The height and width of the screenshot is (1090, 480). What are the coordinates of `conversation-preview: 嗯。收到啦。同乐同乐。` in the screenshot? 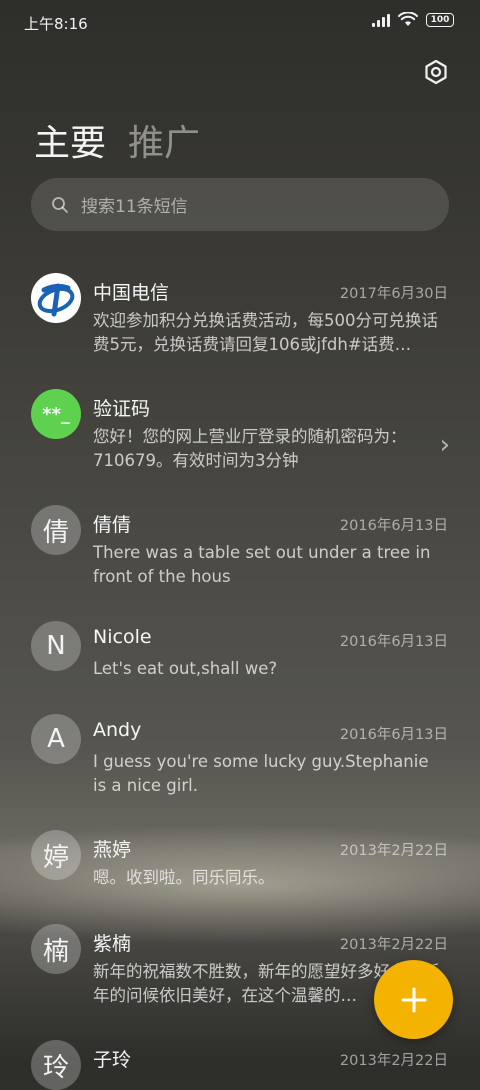 It's located at (184, 877).